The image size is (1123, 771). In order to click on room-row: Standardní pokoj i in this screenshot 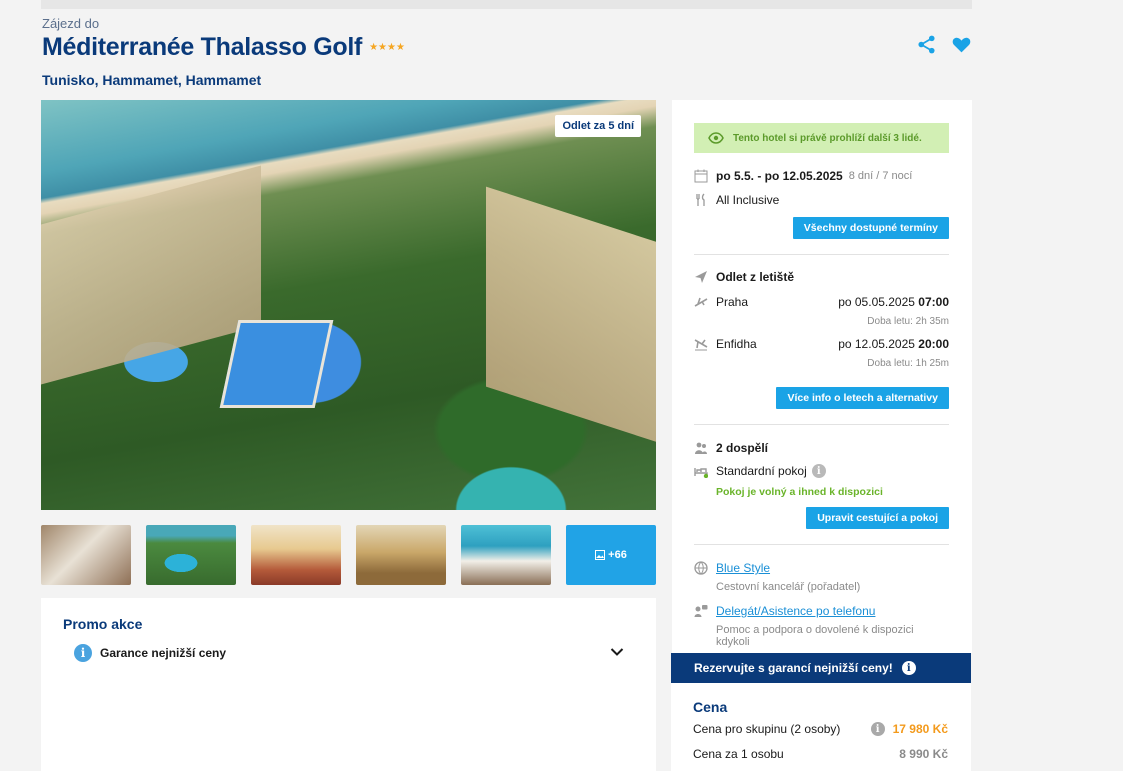, I will do `click(821, 471)`.